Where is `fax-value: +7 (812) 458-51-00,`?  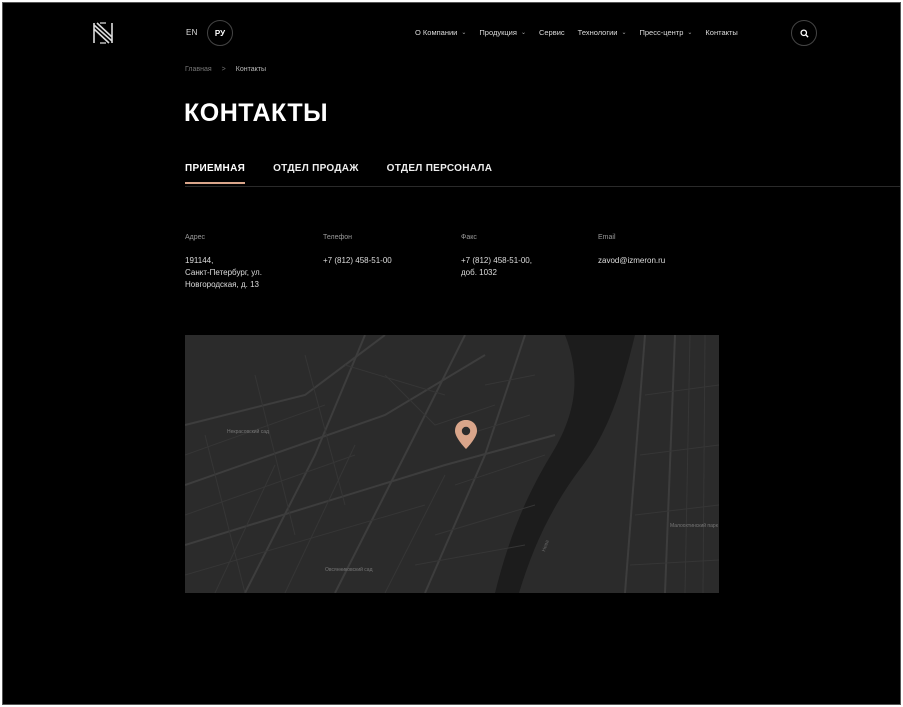
fax-value: +7 (812) 458-51-00, is located at coordinates (496, 260).